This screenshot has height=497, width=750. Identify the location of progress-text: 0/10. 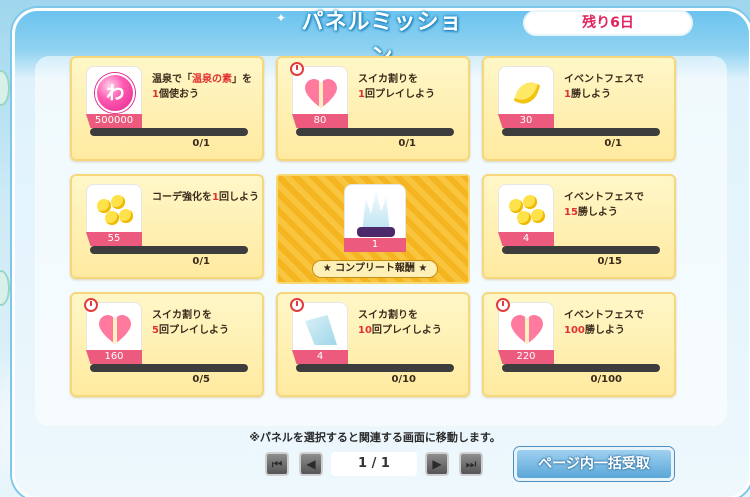
(403, 379).